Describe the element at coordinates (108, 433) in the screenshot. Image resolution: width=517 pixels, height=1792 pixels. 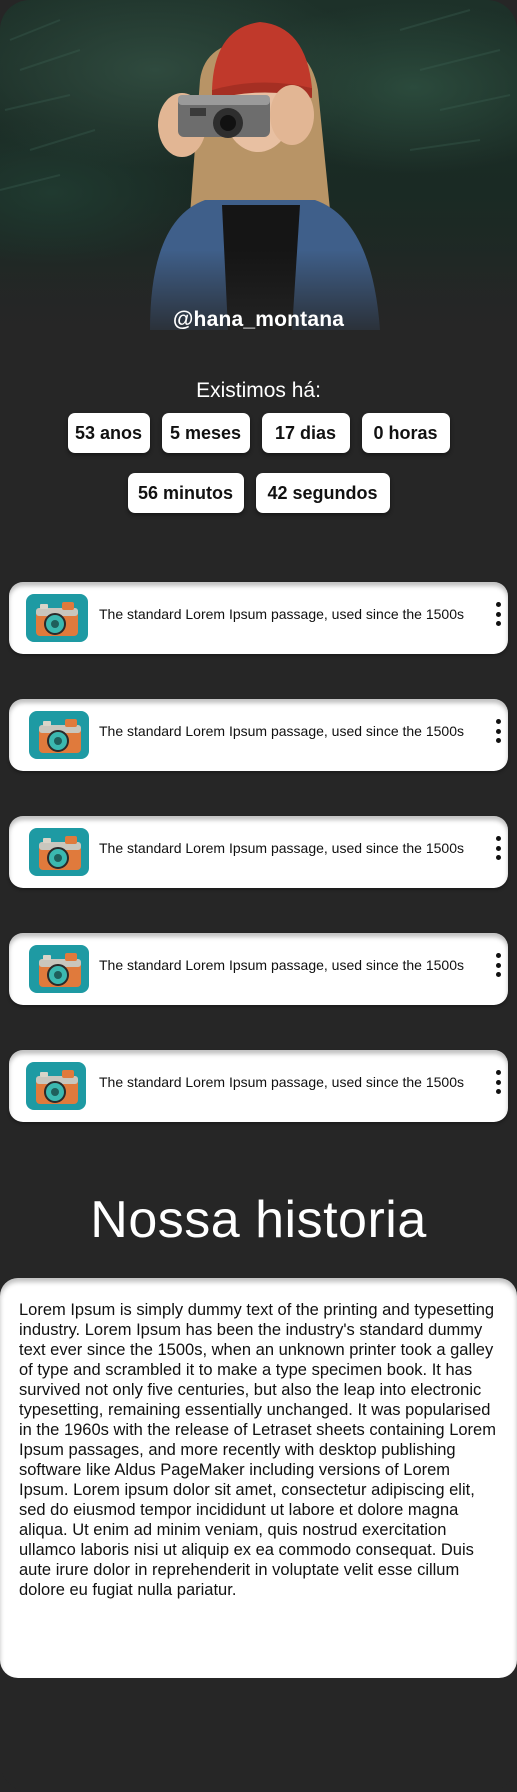
I see `counter-years: 53 anos` at that location.